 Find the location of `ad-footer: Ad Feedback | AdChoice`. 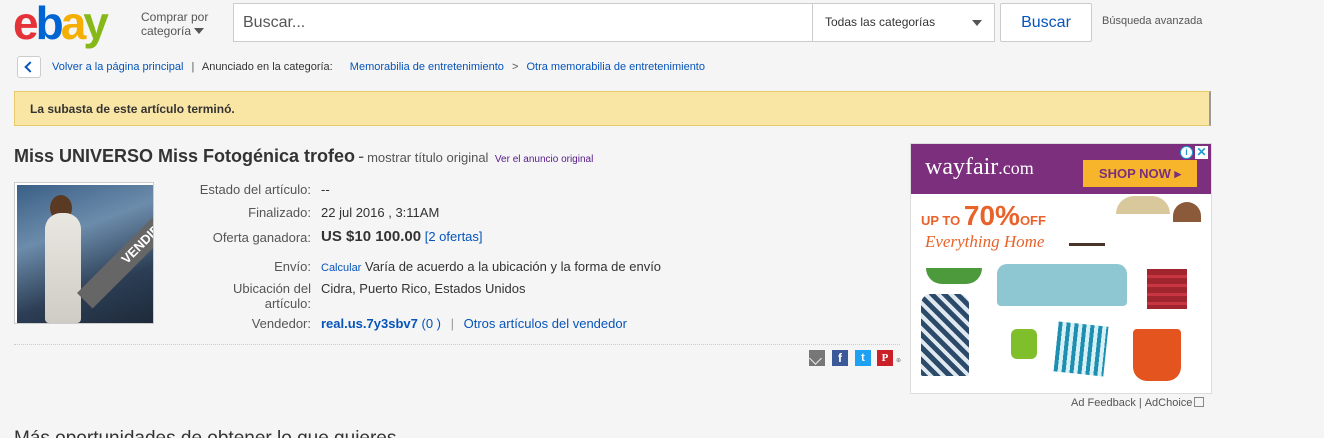

ad-footer: Ad Feedback | AdChoice is located at coordinates (1138, 403).